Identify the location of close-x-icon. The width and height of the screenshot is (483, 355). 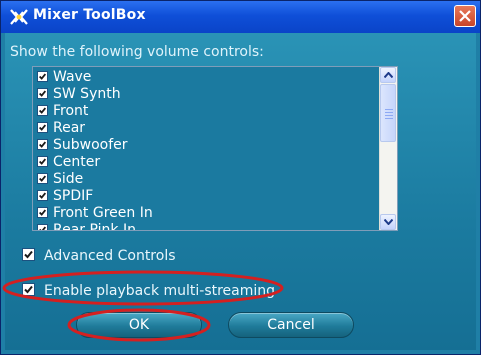
(465, 16).